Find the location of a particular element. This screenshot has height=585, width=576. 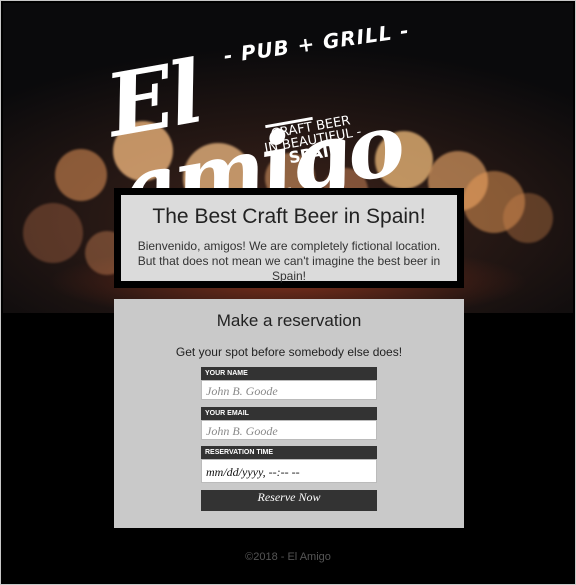

name-label: YOUR NAME is located at coordinates (289, 373).